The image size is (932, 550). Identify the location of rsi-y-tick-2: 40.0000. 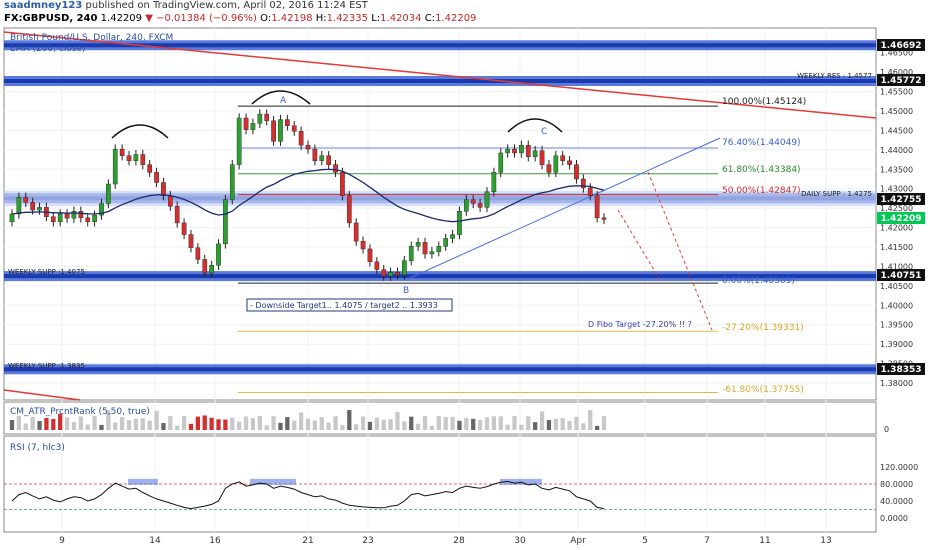
(896, 501).